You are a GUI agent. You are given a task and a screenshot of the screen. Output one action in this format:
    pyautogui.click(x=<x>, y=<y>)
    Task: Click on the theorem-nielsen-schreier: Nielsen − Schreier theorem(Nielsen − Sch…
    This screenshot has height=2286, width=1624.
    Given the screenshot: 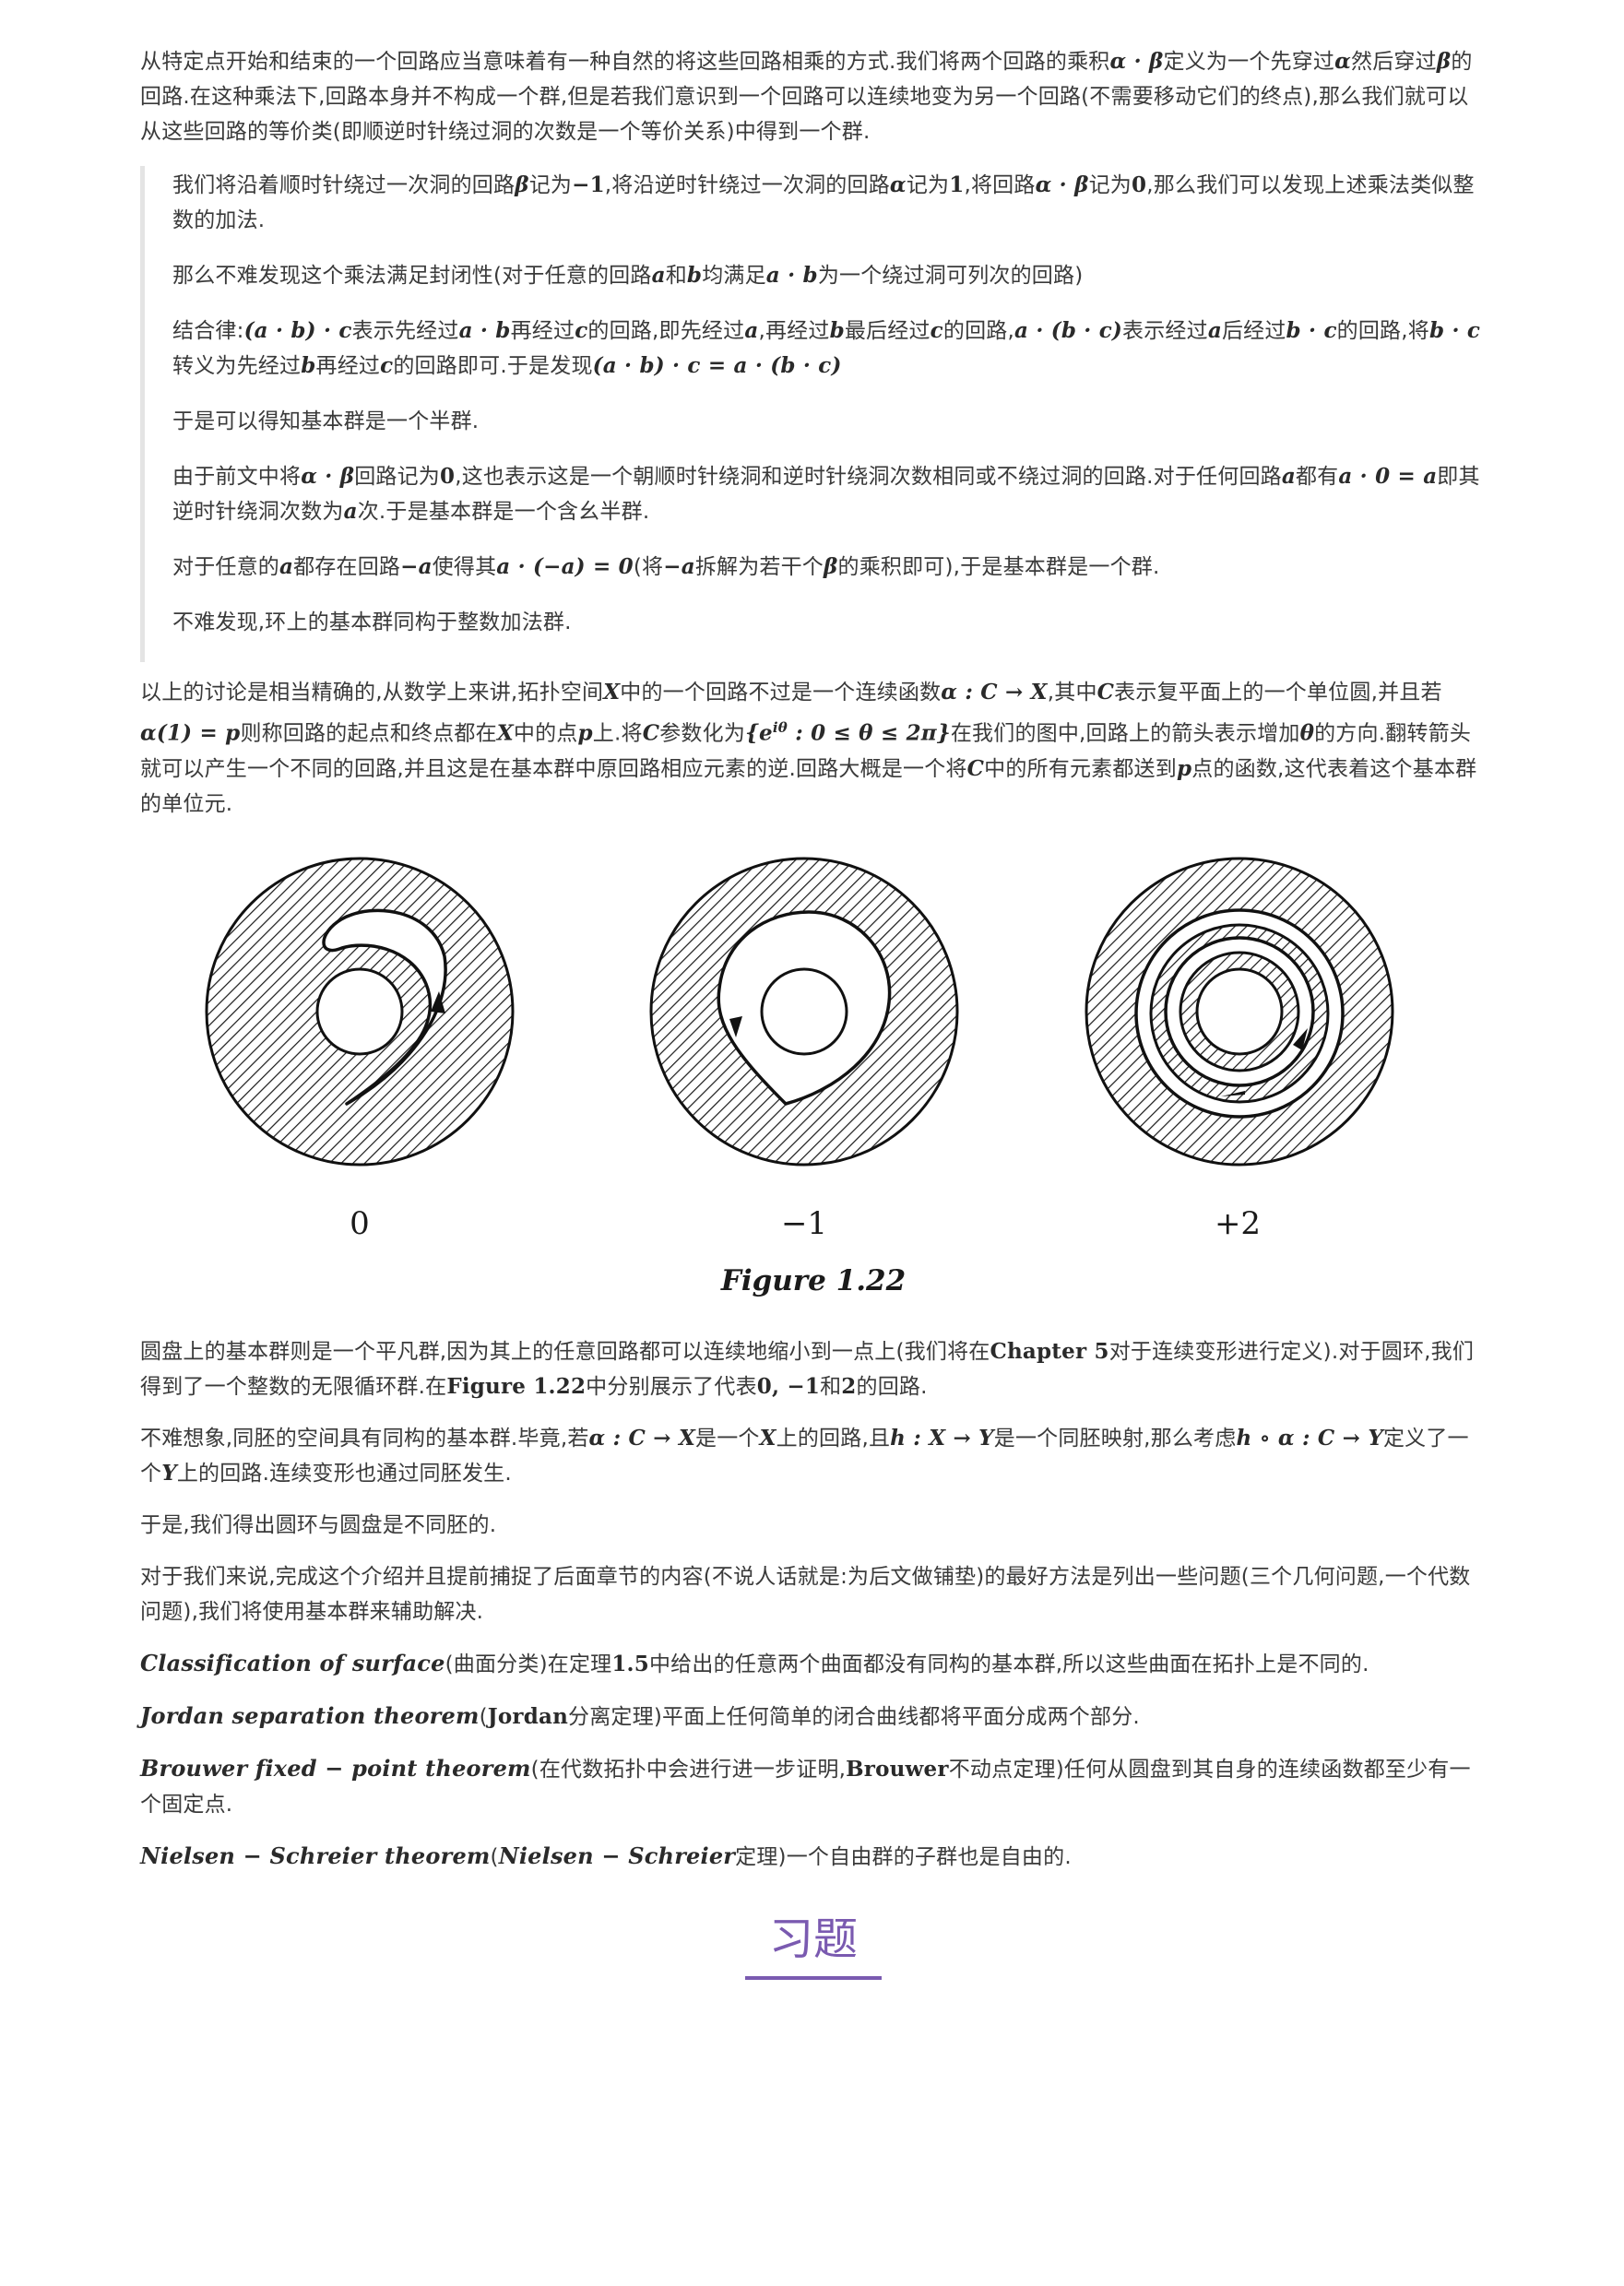 What is the action you would take?
    pyautogui.click(x=606, y=1855)
    